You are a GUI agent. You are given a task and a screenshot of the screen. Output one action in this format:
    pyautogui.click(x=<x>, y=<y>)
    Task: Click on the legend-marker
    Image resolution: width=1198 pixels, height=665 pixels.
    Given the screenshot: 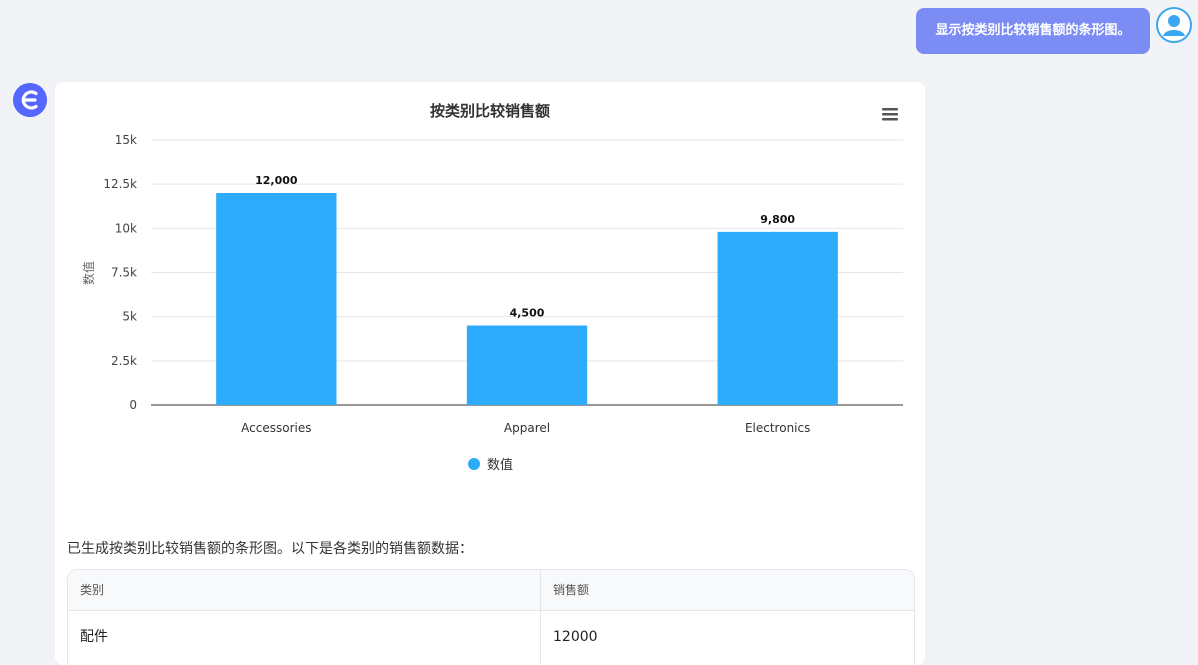 What is the action you would take?
    pyautogui.click(x=474, y=464)
    